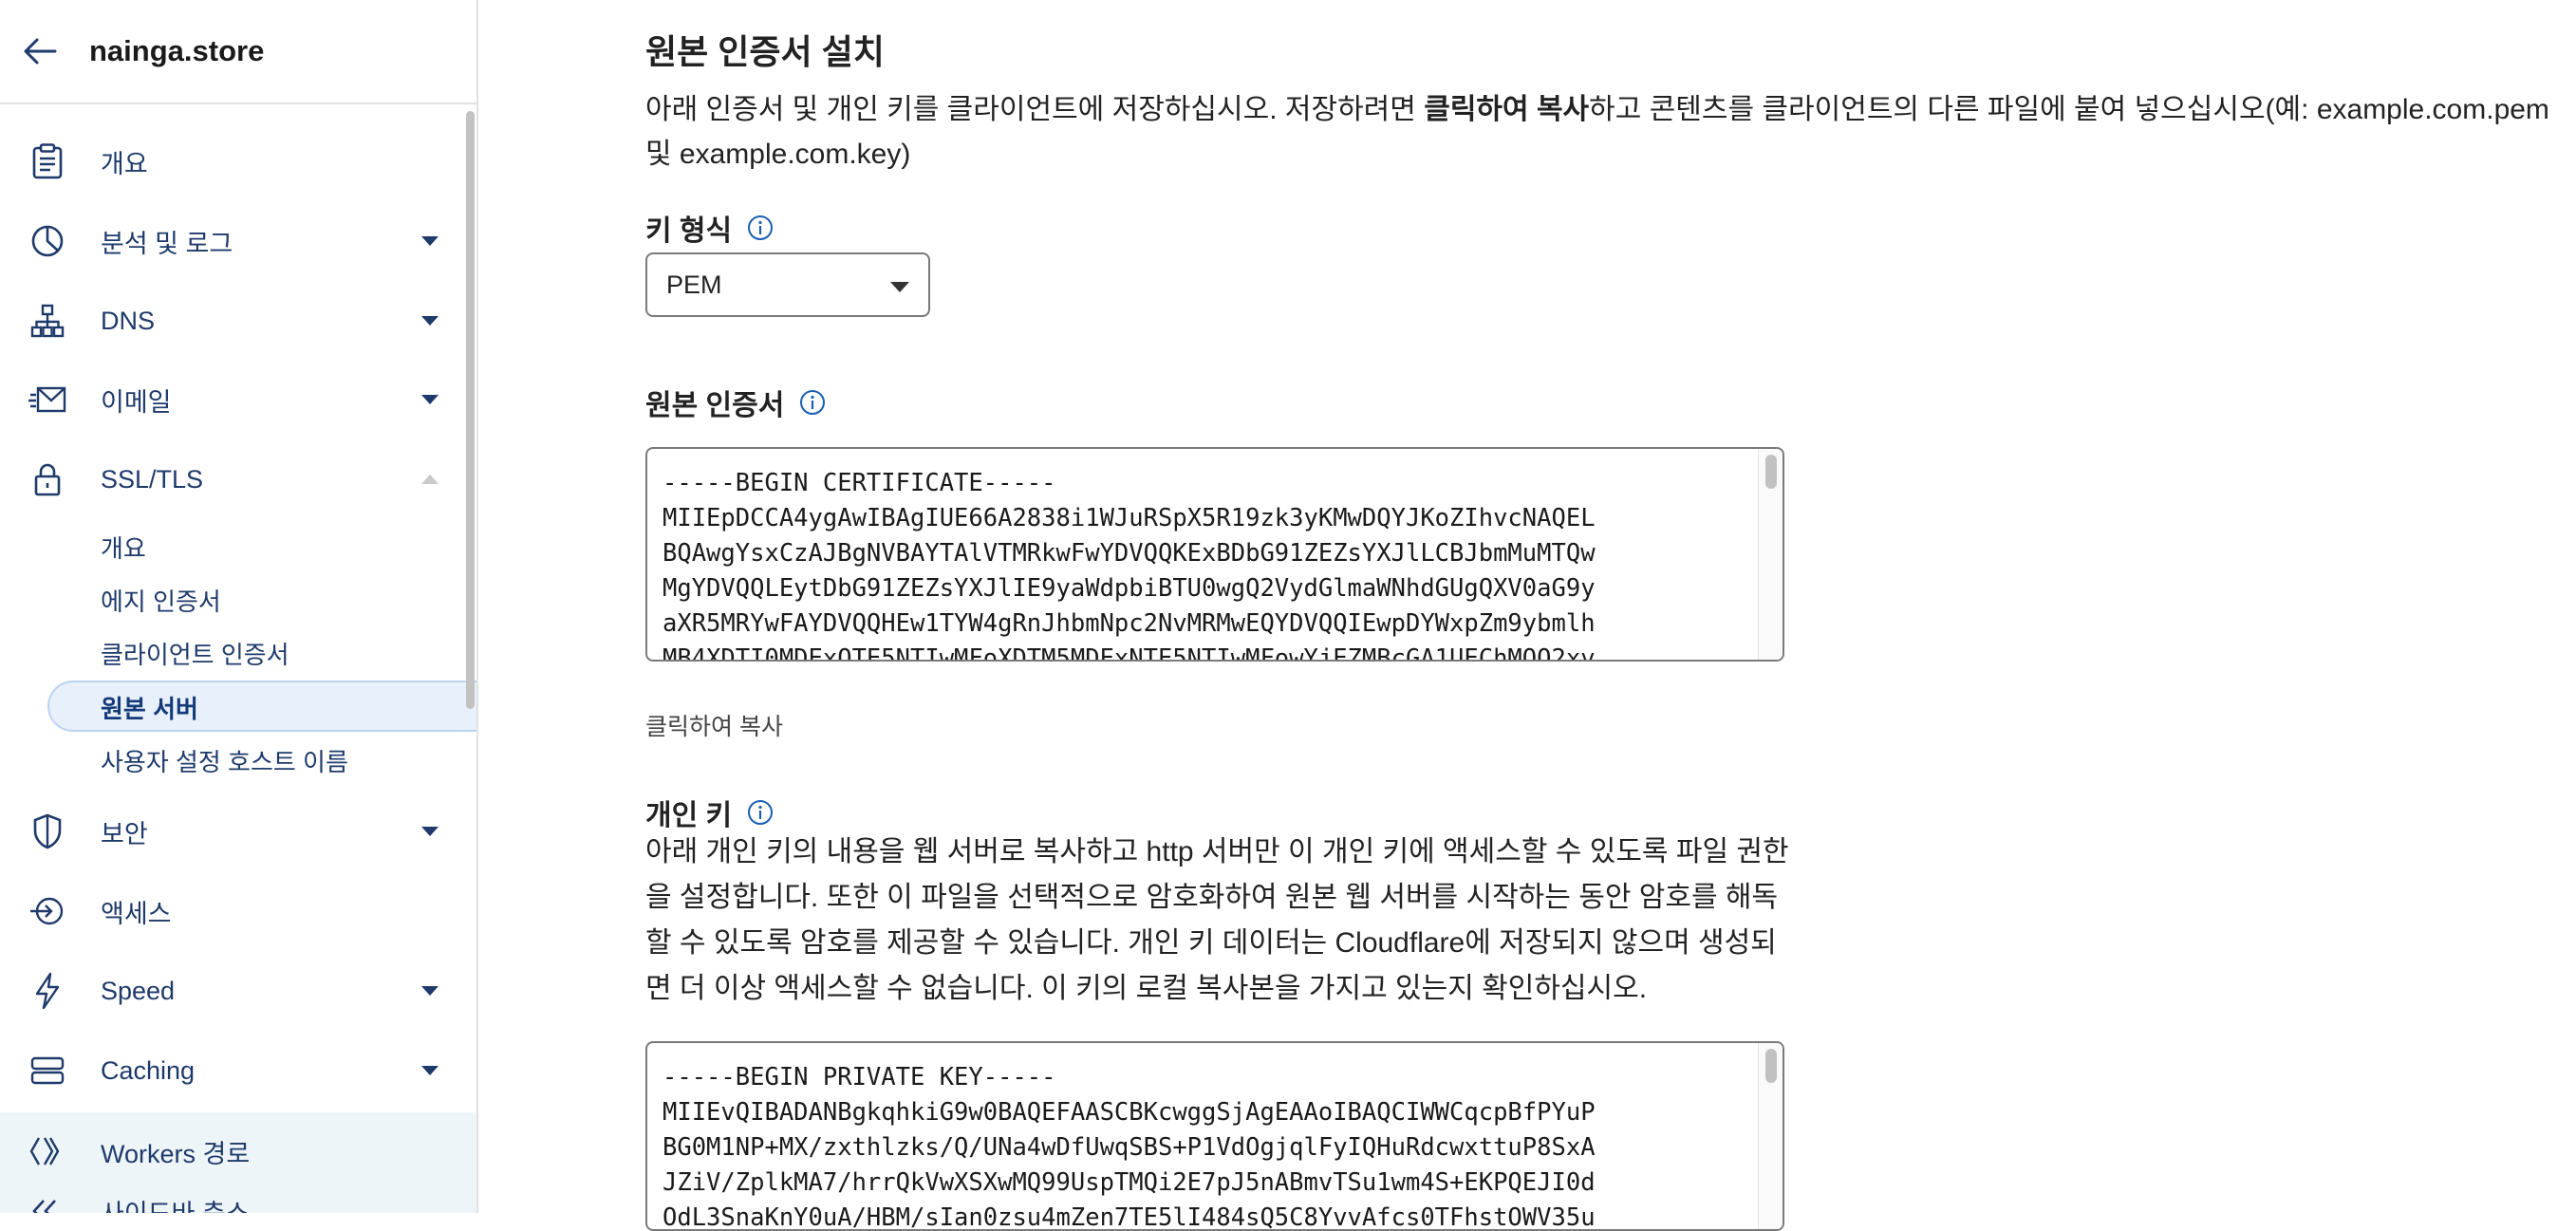 The width and height of the screenshot is (2576, 1231). I want to click on sidebar-scrollbar, so click(469, 660).